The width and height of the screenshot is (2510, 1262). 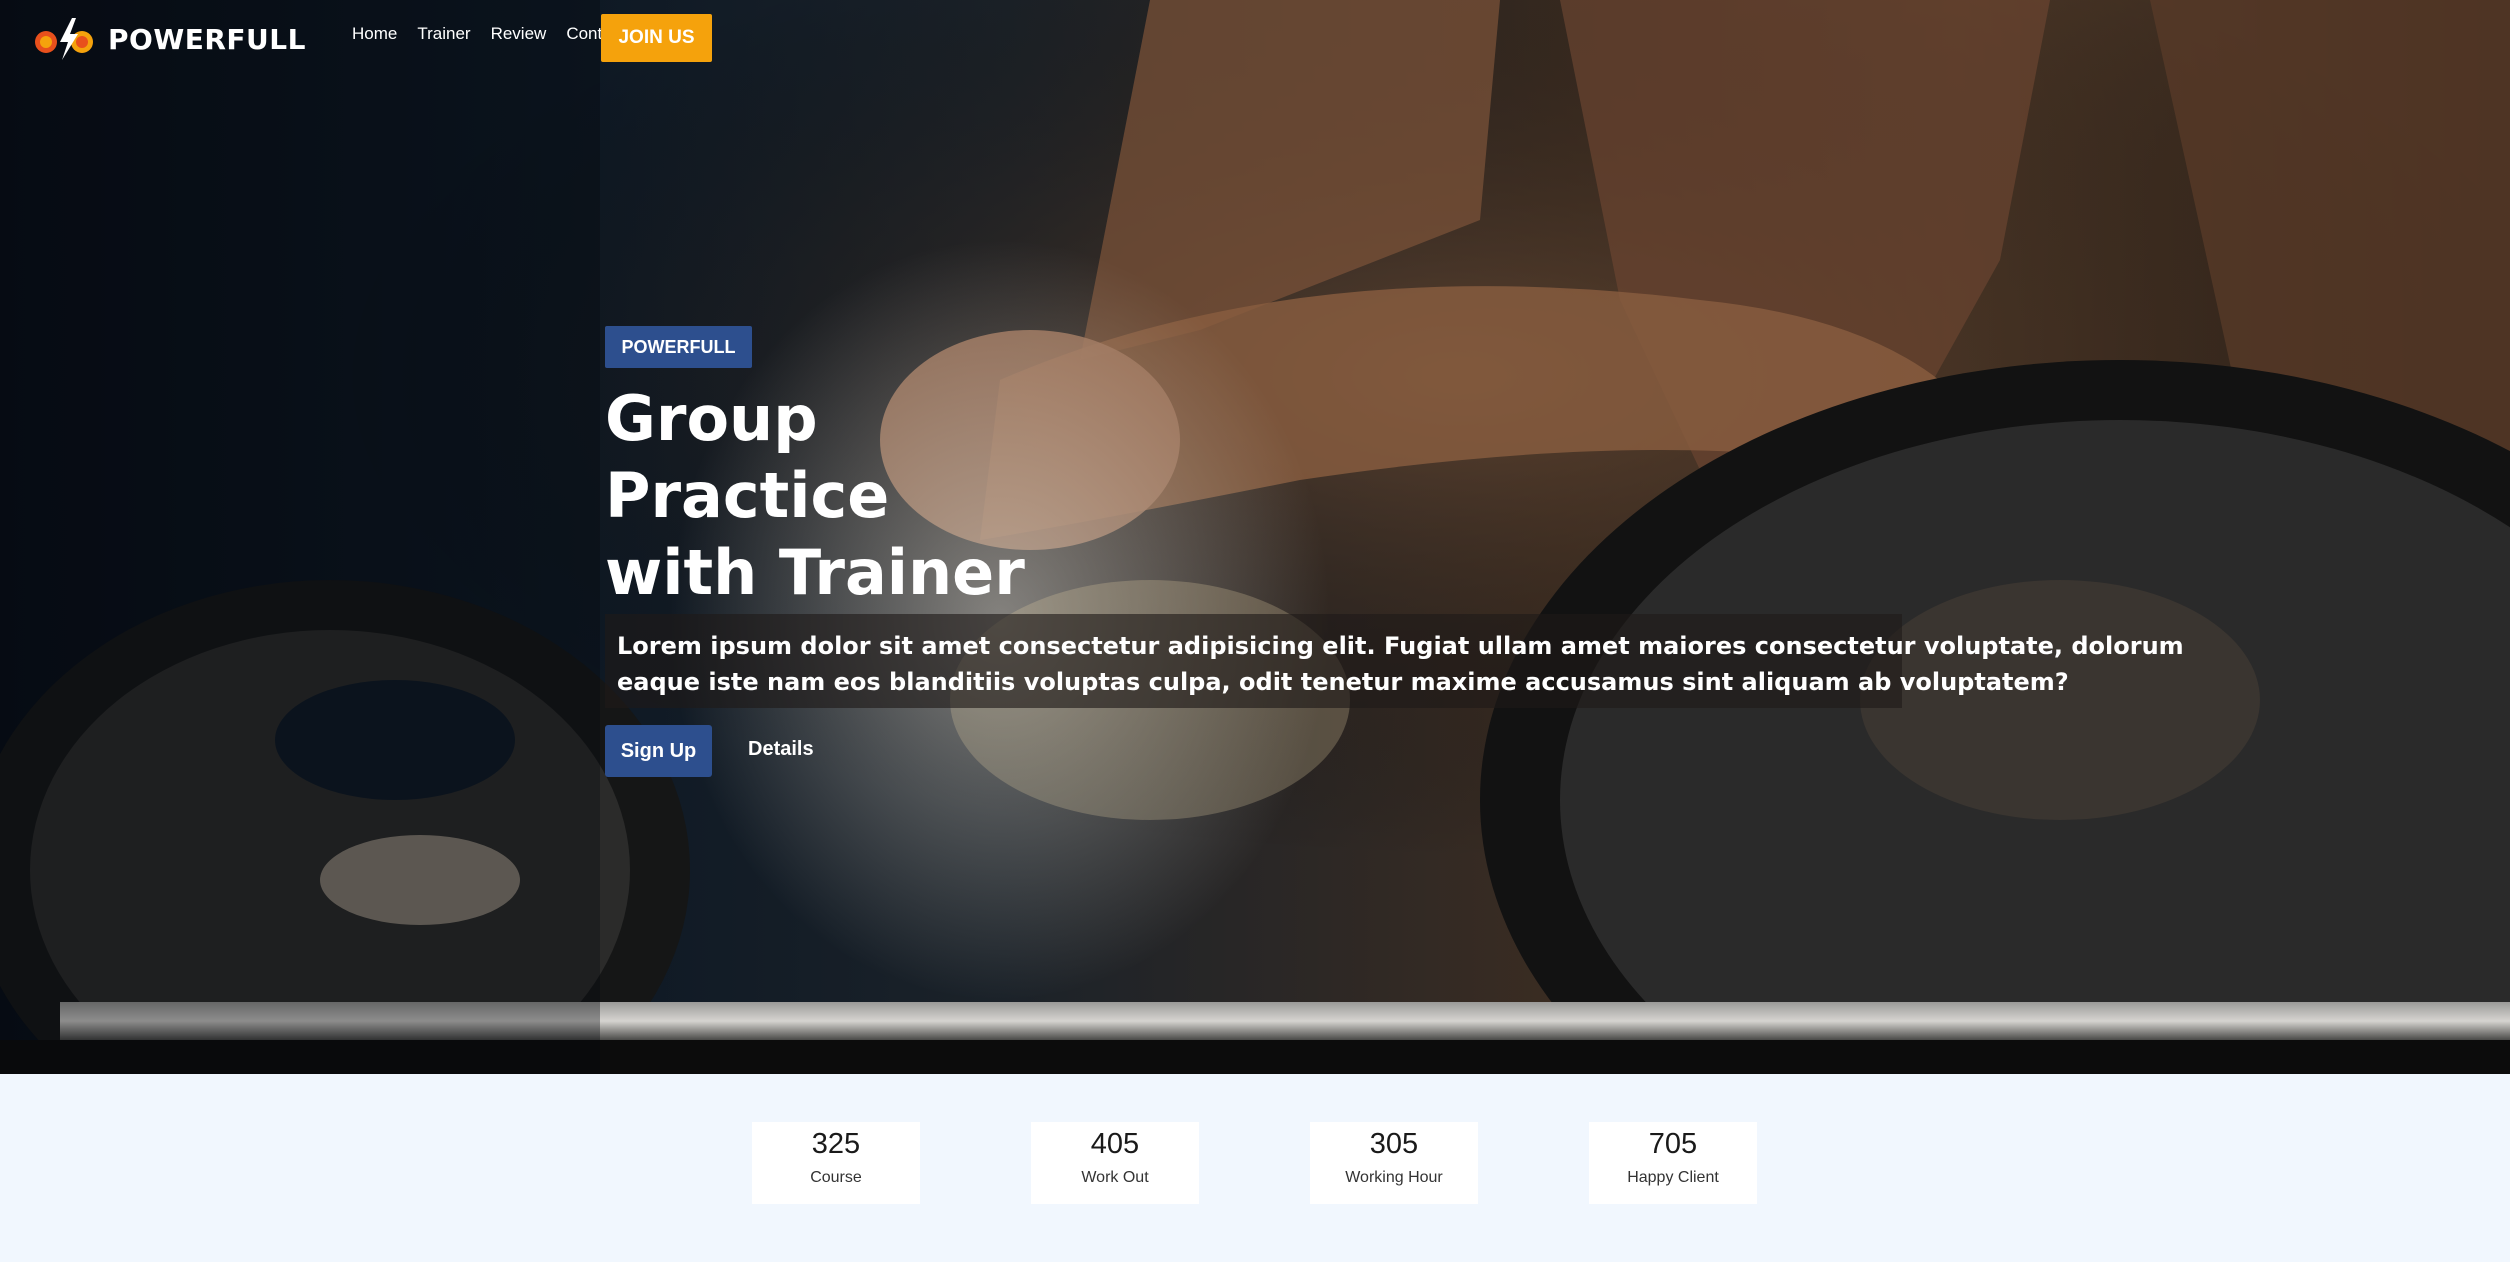 What do you see at coordinates (443, 34) in the screenshot?
I see `nav-trainer: Trainer` at bounding box center [443, 34].